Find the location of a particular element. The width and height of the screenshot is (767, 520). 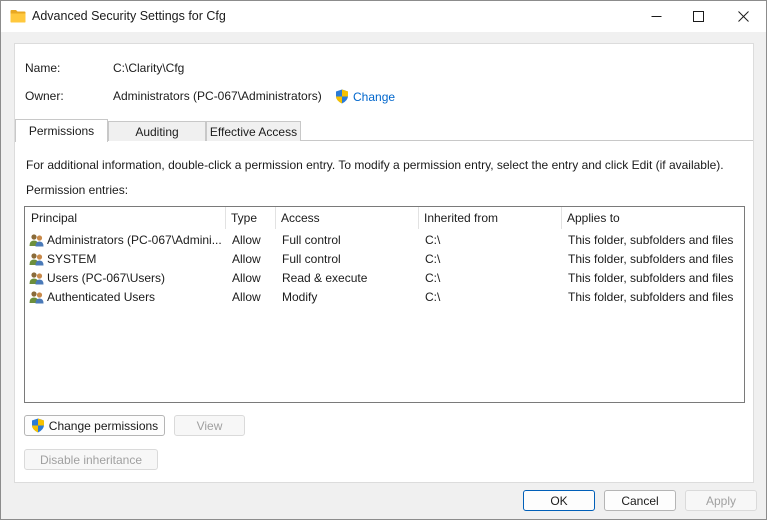

owner-label: Owner: is located at coordinates (44, 96).